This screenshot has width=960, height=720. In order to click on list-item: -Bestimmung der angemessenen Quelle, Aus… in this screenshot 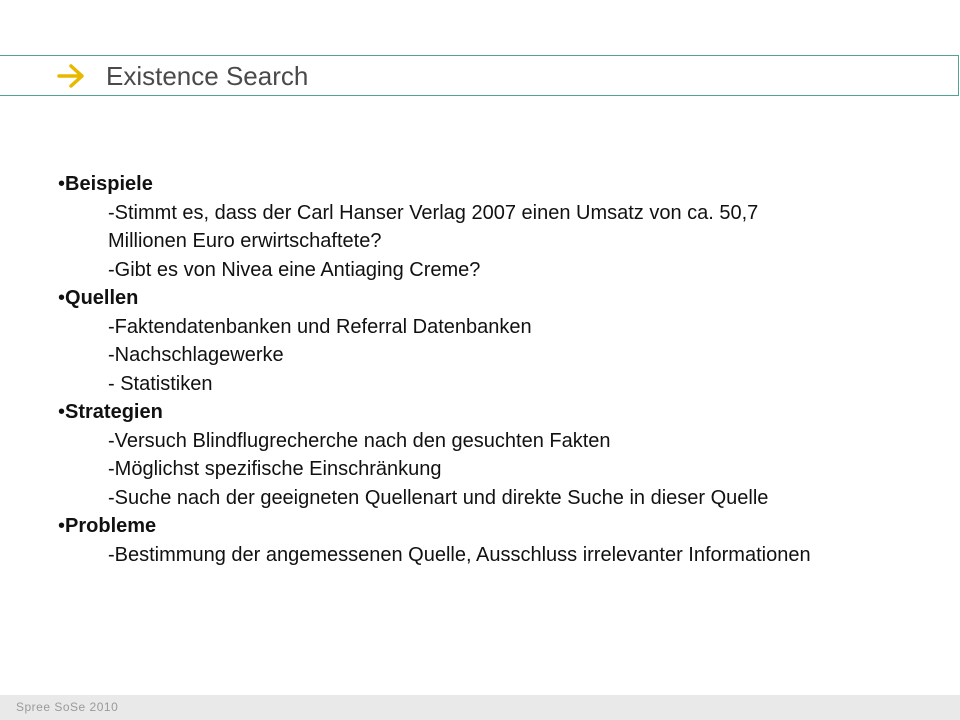, I will do `click(459, 554)`.